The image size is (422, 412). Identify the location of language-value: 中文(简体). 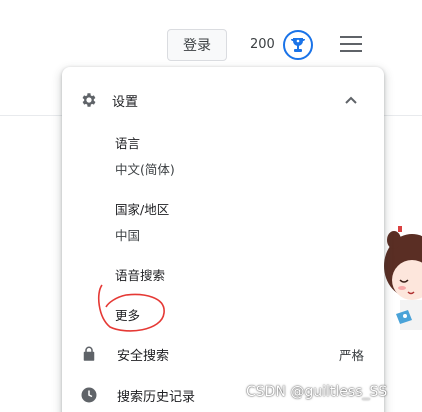
(145, 168).